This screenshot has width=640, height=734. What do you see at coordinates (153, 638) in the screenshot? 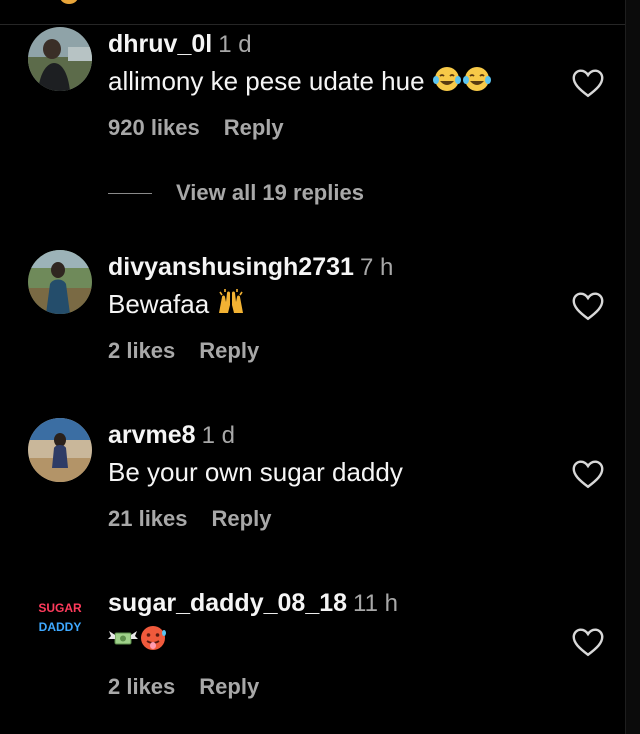
I see `hot-face-emoji` at bounding box center [153, 638].